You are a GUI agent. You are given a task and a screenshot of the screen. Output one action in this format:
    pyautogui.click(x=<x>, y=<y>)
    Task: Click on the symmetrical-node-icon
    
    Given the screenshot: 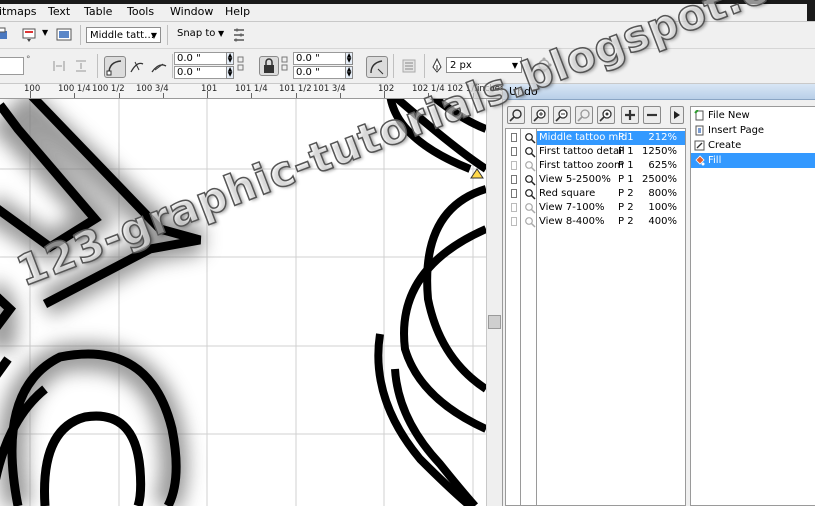 What is the action you would take?
    pyautogui.click(x=159, y=67)
    